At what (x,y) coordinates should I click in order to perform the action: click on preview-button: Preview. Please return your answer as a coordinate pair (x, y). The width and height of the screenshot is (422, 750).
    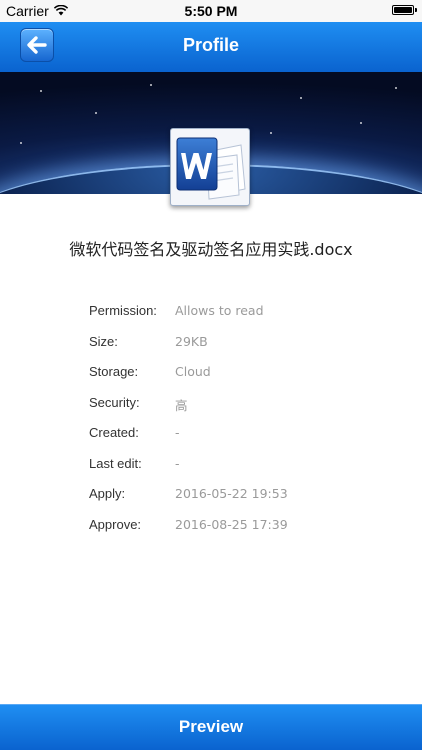
    Looking at the image, I should click on (211, 727).